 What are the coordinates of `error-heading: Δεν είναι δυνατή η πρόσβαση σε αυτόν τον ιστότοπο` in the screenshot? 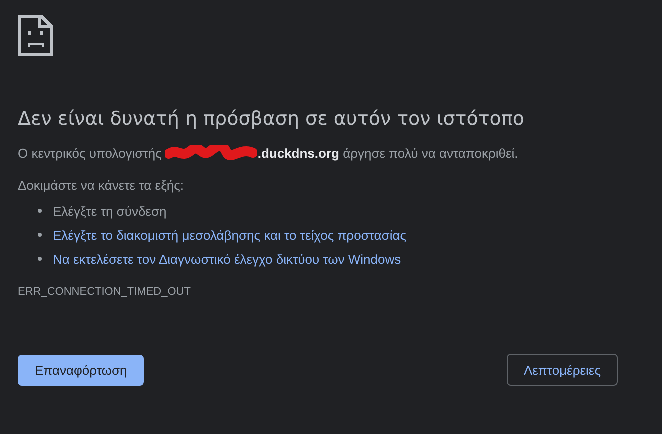 It's located at (272, 119).